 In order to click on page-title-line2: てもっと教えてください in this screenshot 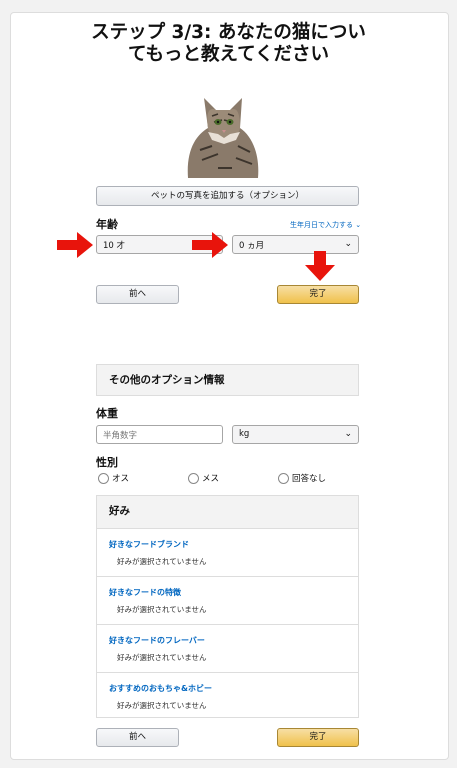, I will do `click(228, 54)`.